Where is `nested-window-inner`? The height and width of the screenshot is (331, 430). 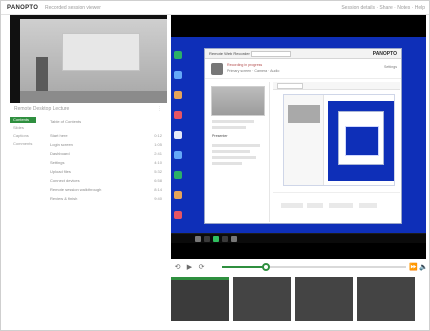 nested-window-inner is located at coordinates (362, 141).